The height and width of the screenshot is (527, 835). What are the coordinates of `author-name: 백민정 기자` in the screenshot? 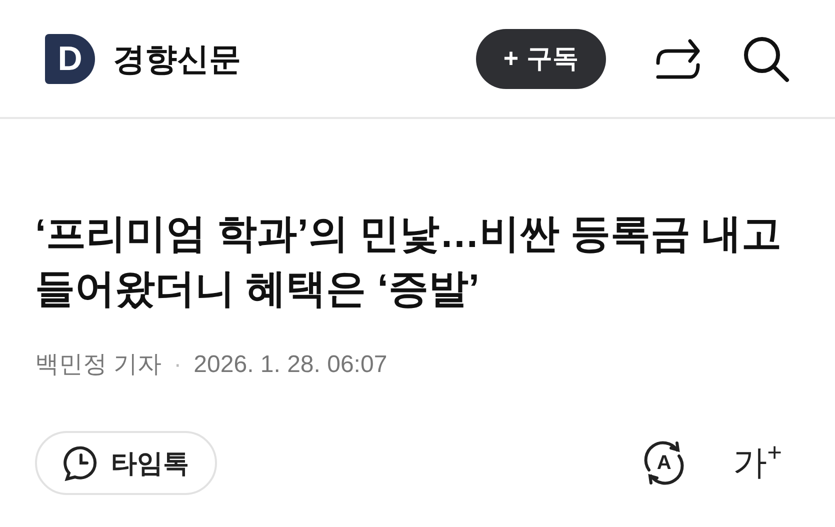 It's located at (98, 365).